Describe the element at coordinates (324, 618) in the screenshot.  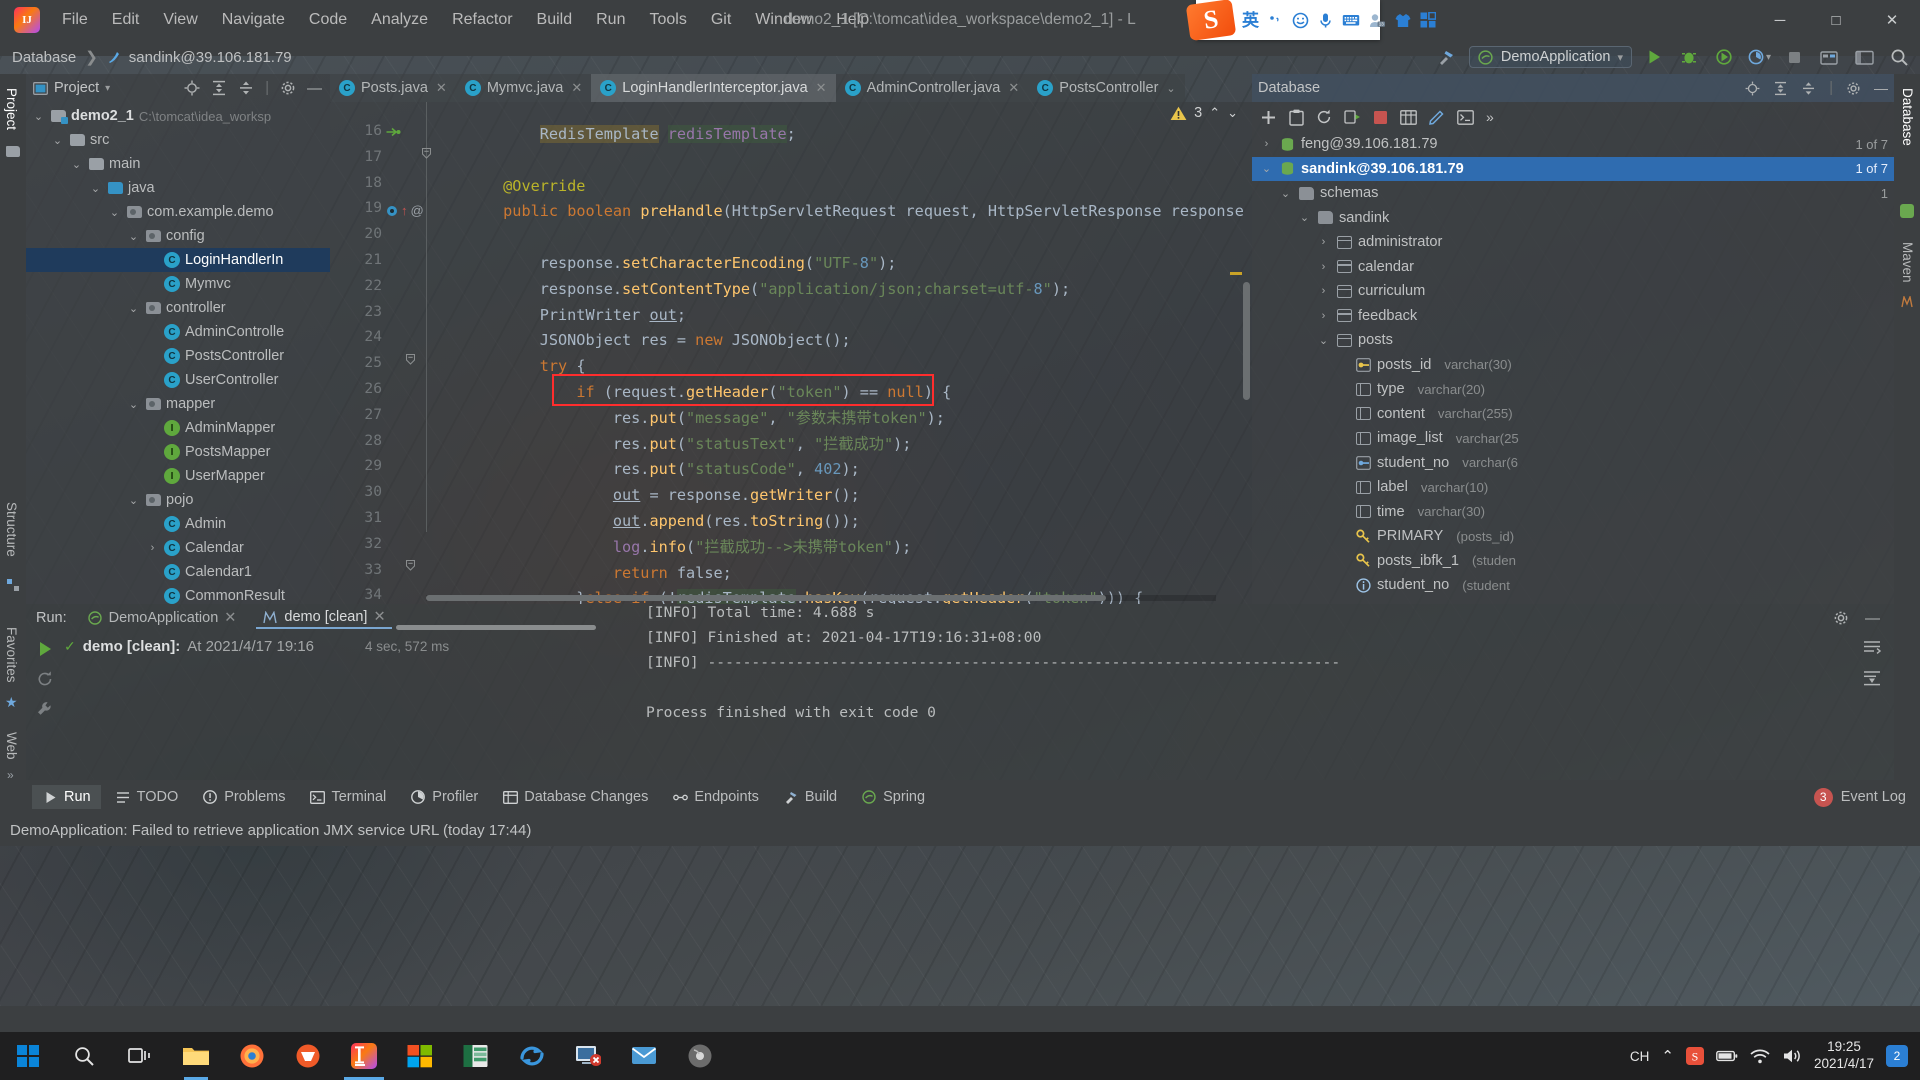
I see `run-tab-demo-clean: demo [clean] ✕` at that location.